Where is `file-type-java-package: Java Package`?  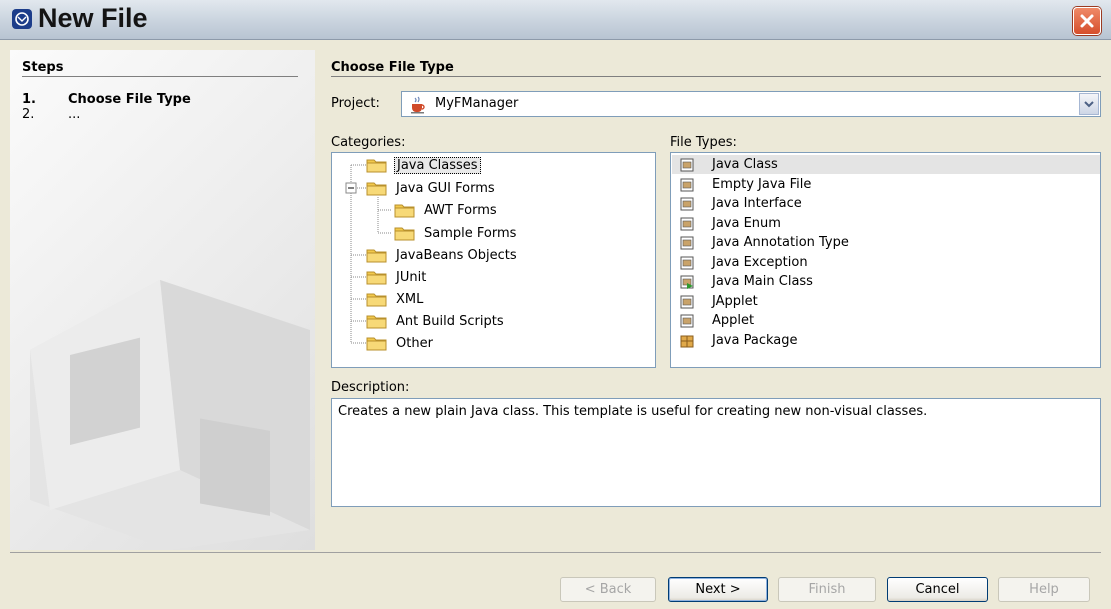
file-type-java-package: Java Package is located at coordinates (886, 340).